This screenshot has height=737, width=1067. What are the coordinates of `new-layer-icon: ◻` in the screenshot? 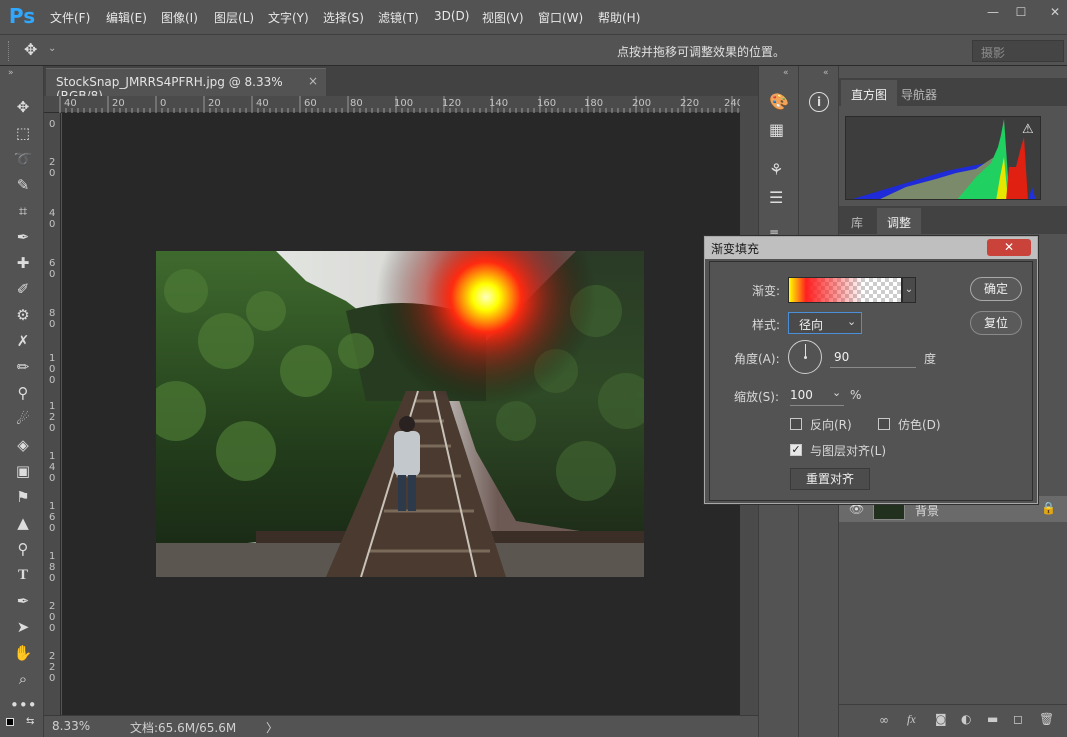 It's located at (1018, 719).